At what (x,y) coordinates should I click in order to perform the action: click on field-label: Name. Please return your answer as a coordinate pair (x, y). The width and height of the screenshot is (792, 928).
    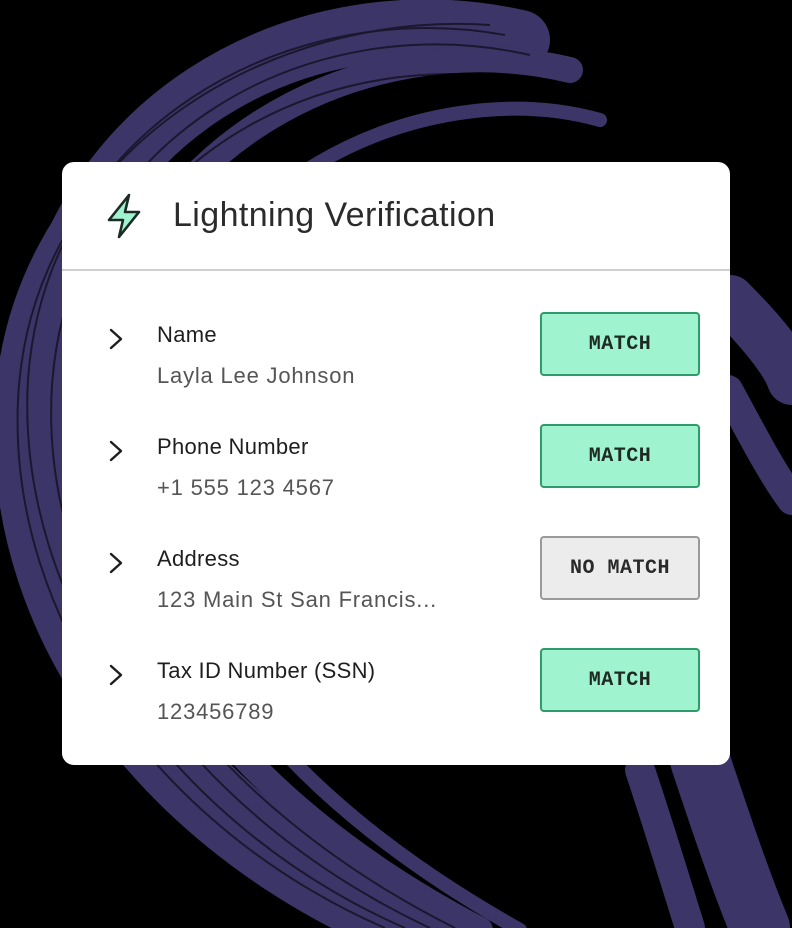
    Looking at the image, I should click on (187, 334).